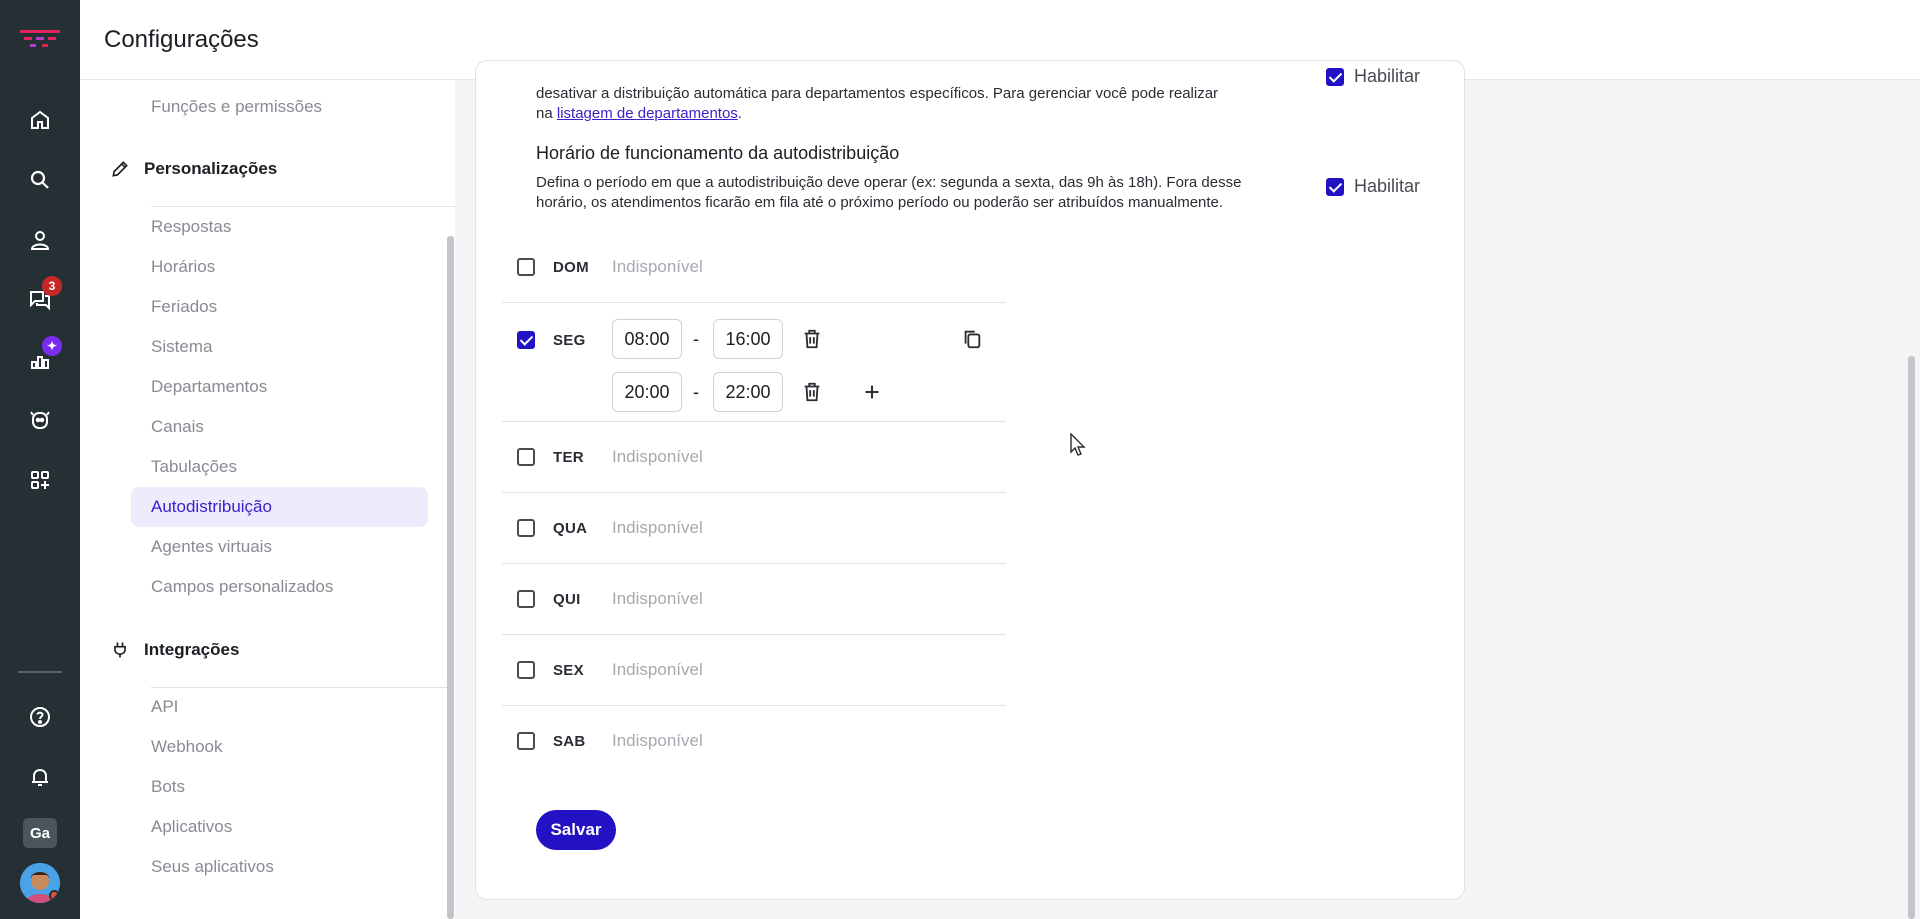 This screenshot has width=1920, height=919. I want to click on help-icon, so click(40, 717).